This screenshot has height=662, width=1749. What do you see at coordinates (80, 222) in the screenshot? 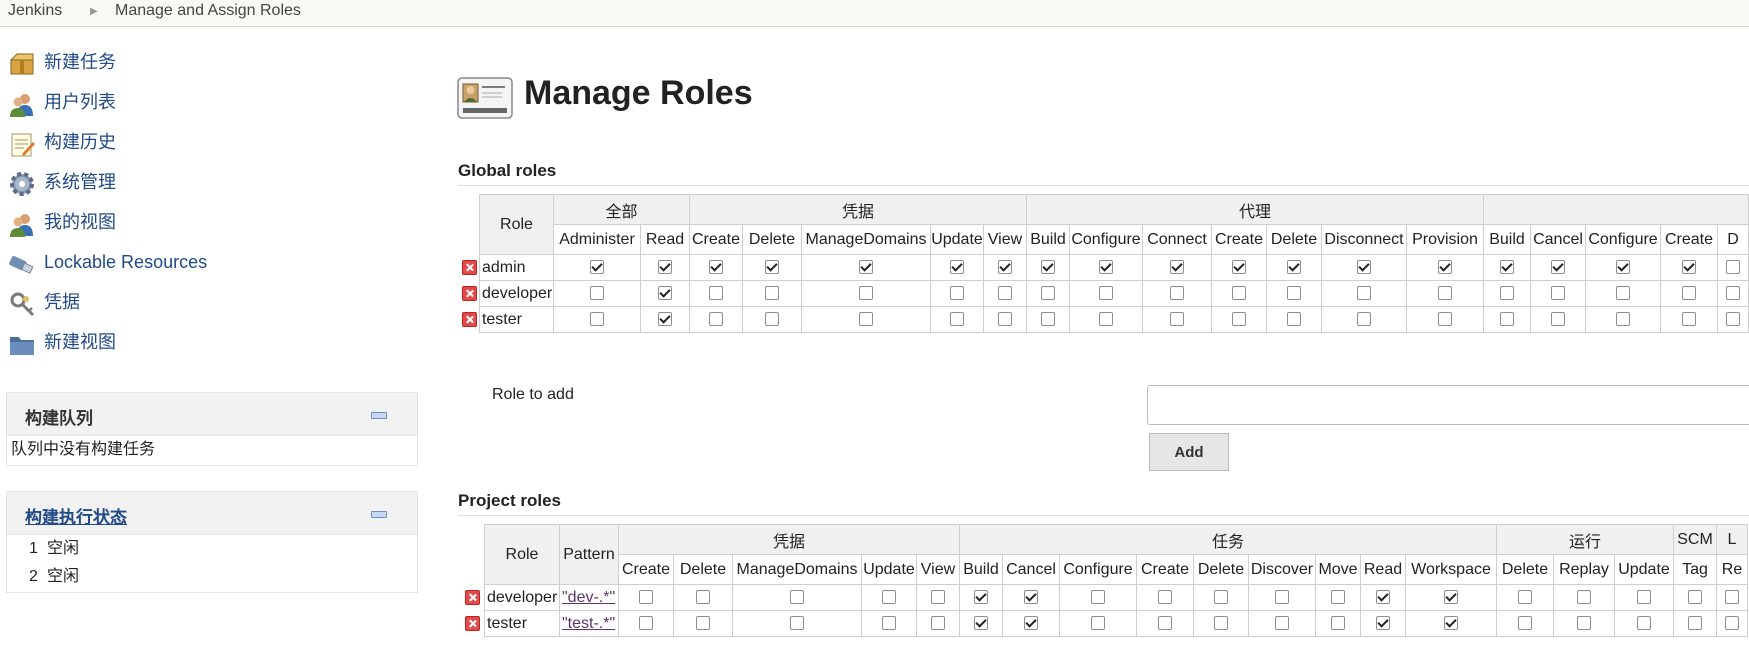
I see `sidebar-item-label: 我的视图` at bounding box center [80, 222].